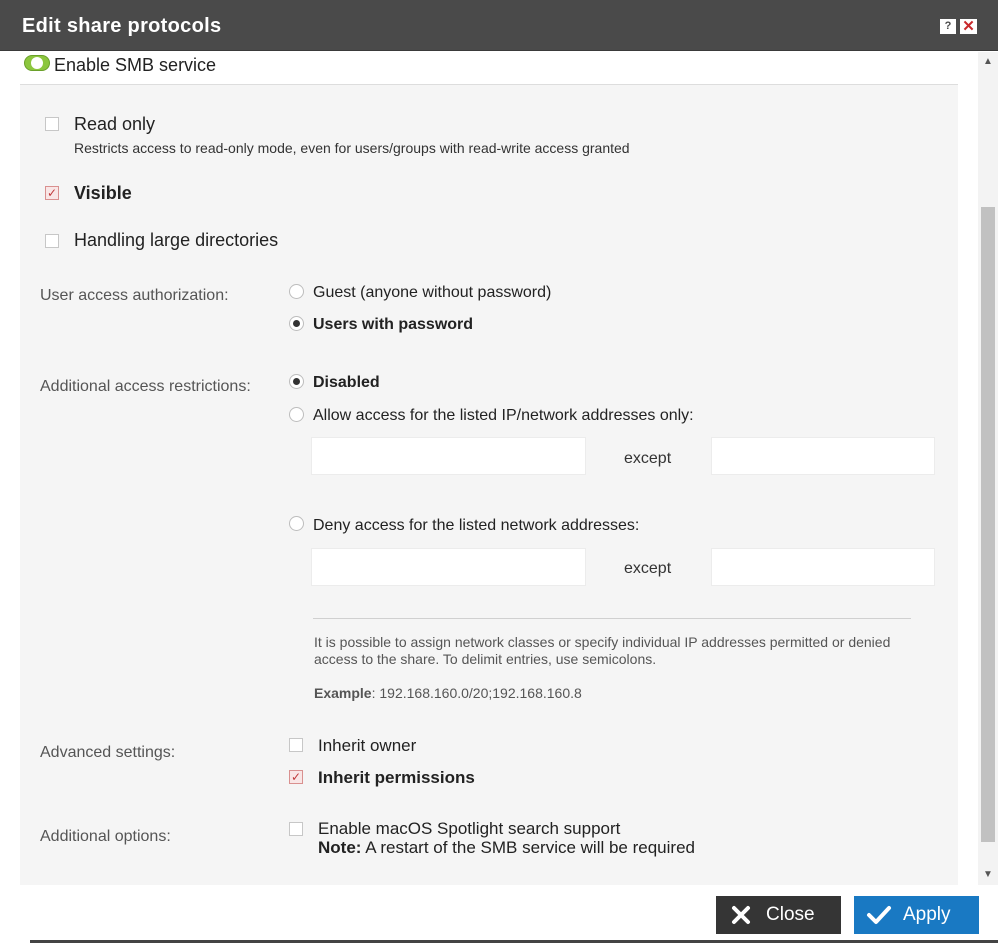 The width and height of the screenshot is (998, 943). Describe the element at coordinates (790, 914) in the screenshot. I see `close-button-label: Close` at that location.